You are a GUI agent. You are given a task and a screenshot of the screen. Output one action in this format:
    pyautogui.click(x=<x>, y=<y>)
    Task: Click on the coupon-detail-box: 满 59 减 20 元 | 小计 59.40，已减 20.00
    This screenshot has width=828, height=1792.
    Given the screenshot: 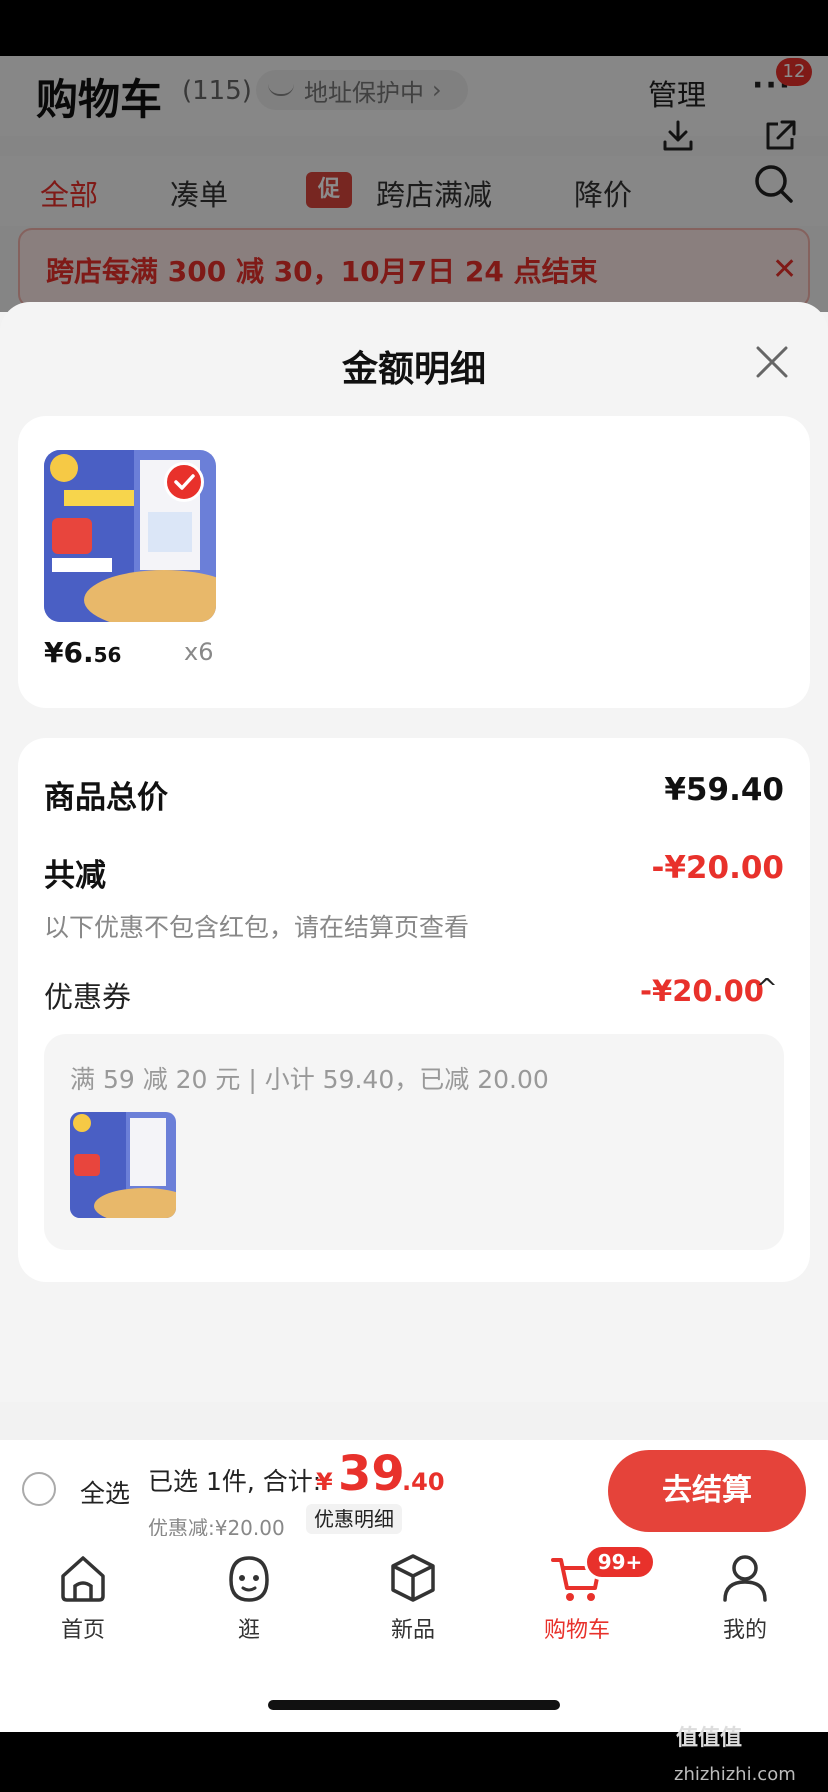 What is the action you would take?
    pyautogui.click(x=414, y=1142)
    